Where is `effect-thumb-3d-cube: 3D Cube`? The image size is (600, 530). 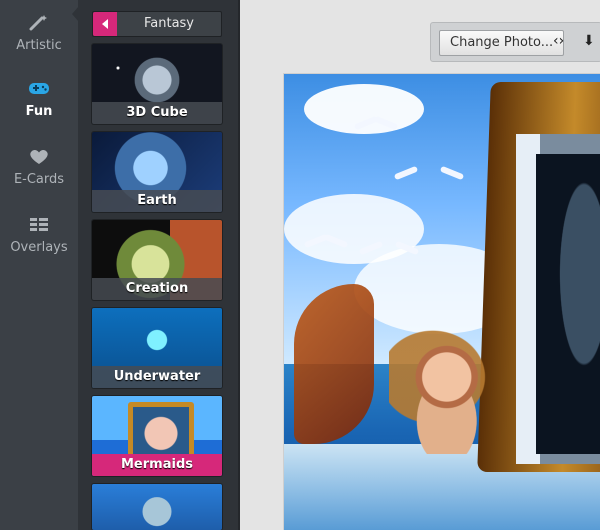
effect-thumb-3d-cube: 3D Cube is located at coordinates (157, 84).